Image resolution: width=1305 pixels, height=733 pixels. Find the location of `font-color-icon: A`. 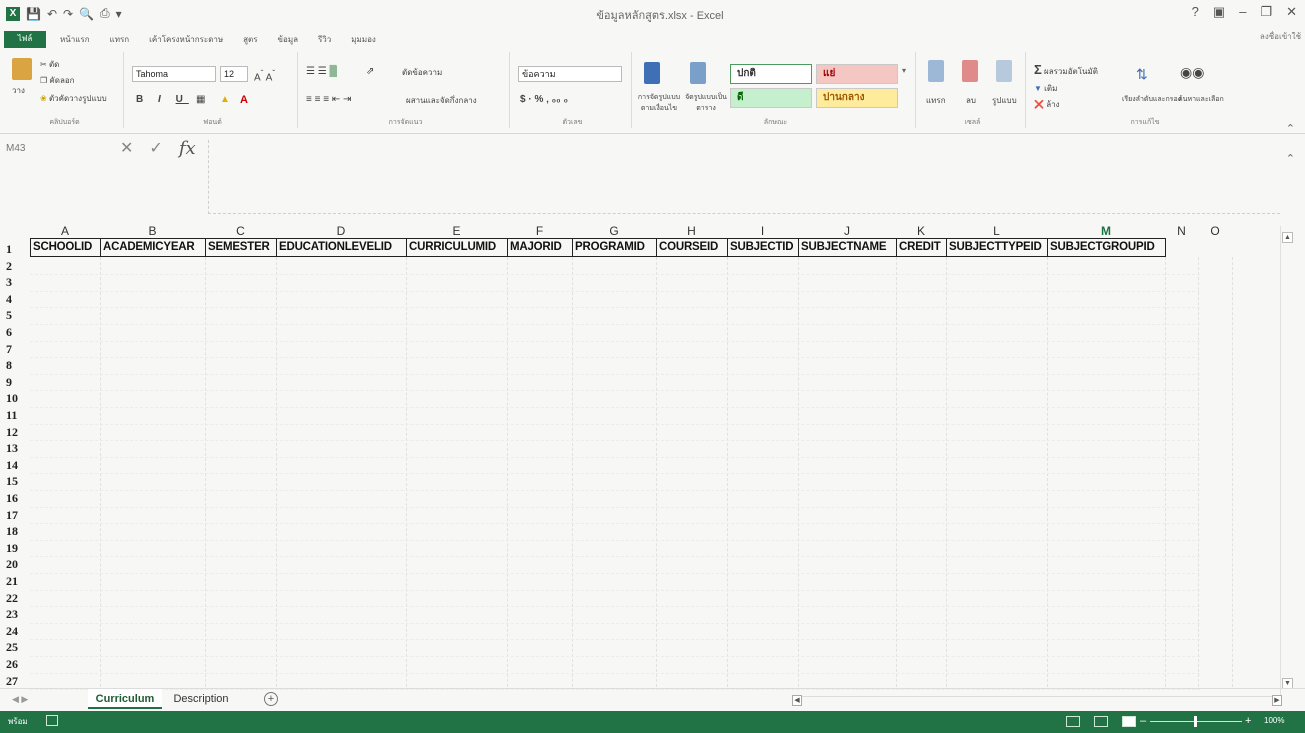

font-color-icon: A is located at coordinates (244, 100).